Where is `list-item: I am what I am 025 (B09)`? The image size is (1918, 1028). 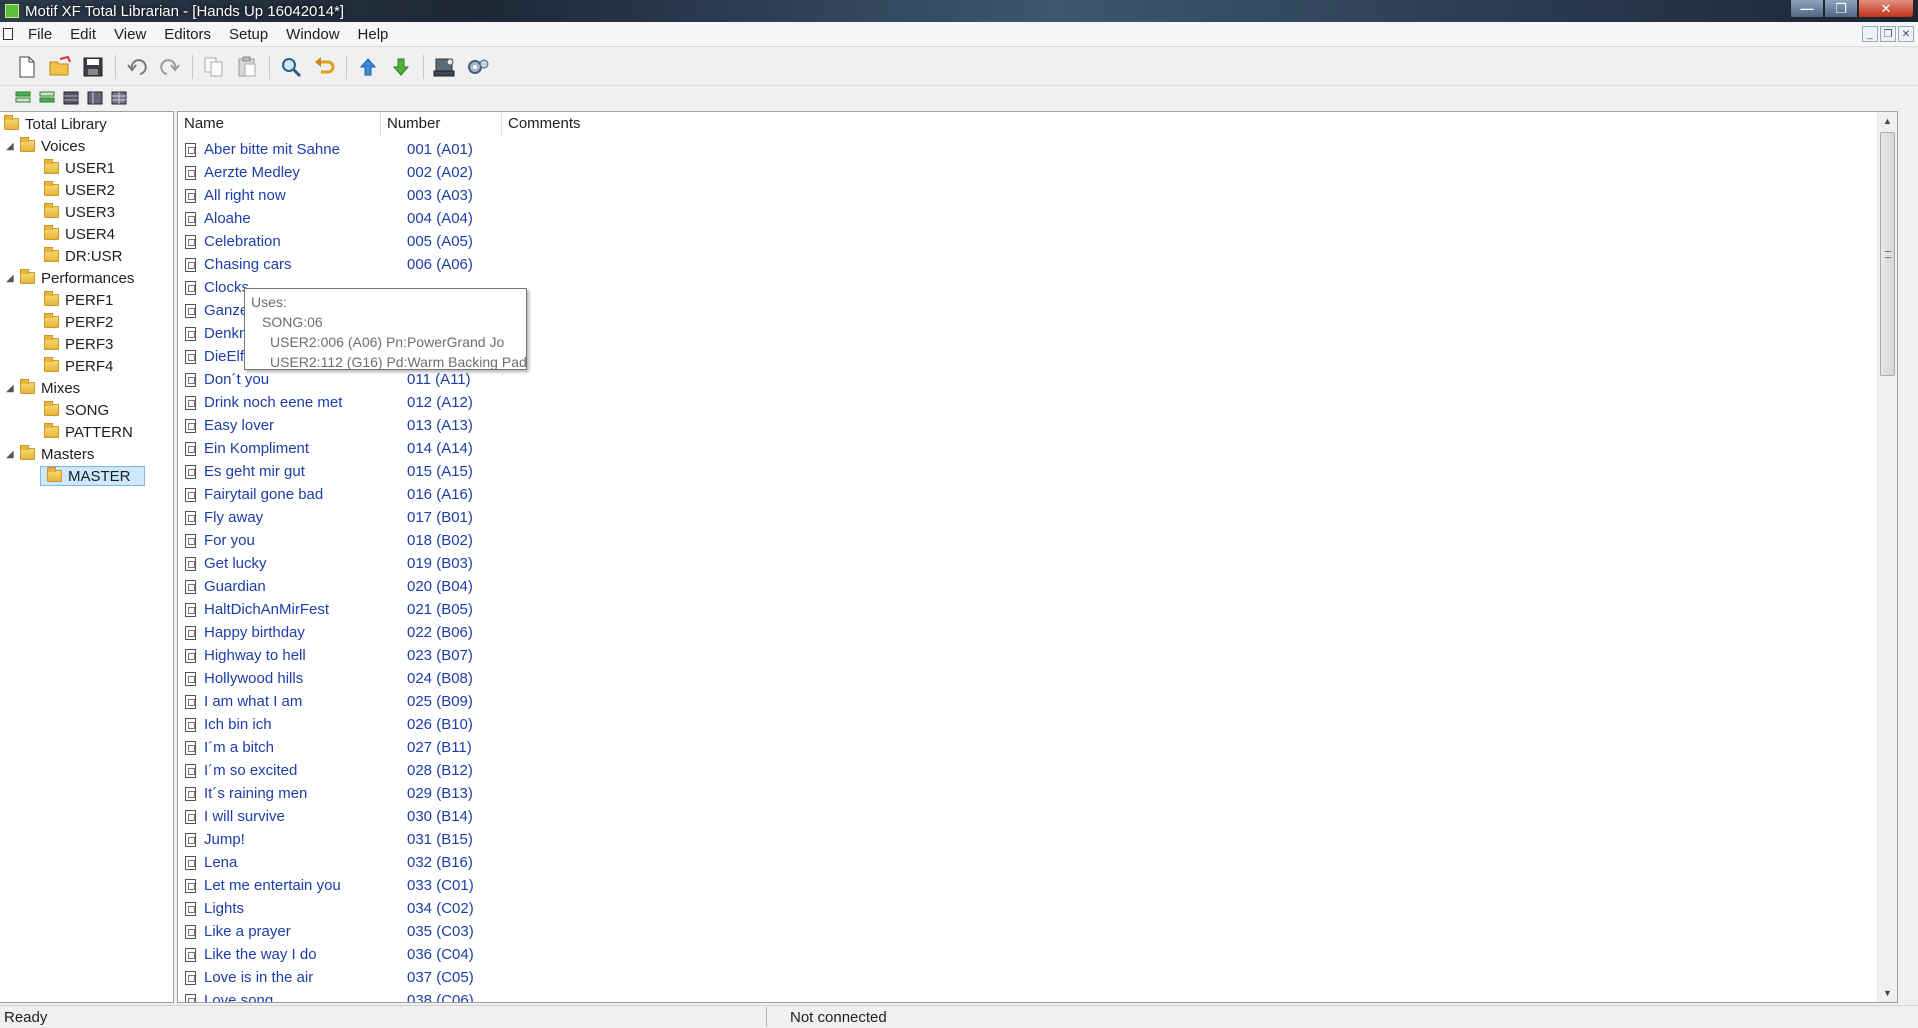 list-item: I am what I am 025 (B09) is located at coordinates (352, 701).